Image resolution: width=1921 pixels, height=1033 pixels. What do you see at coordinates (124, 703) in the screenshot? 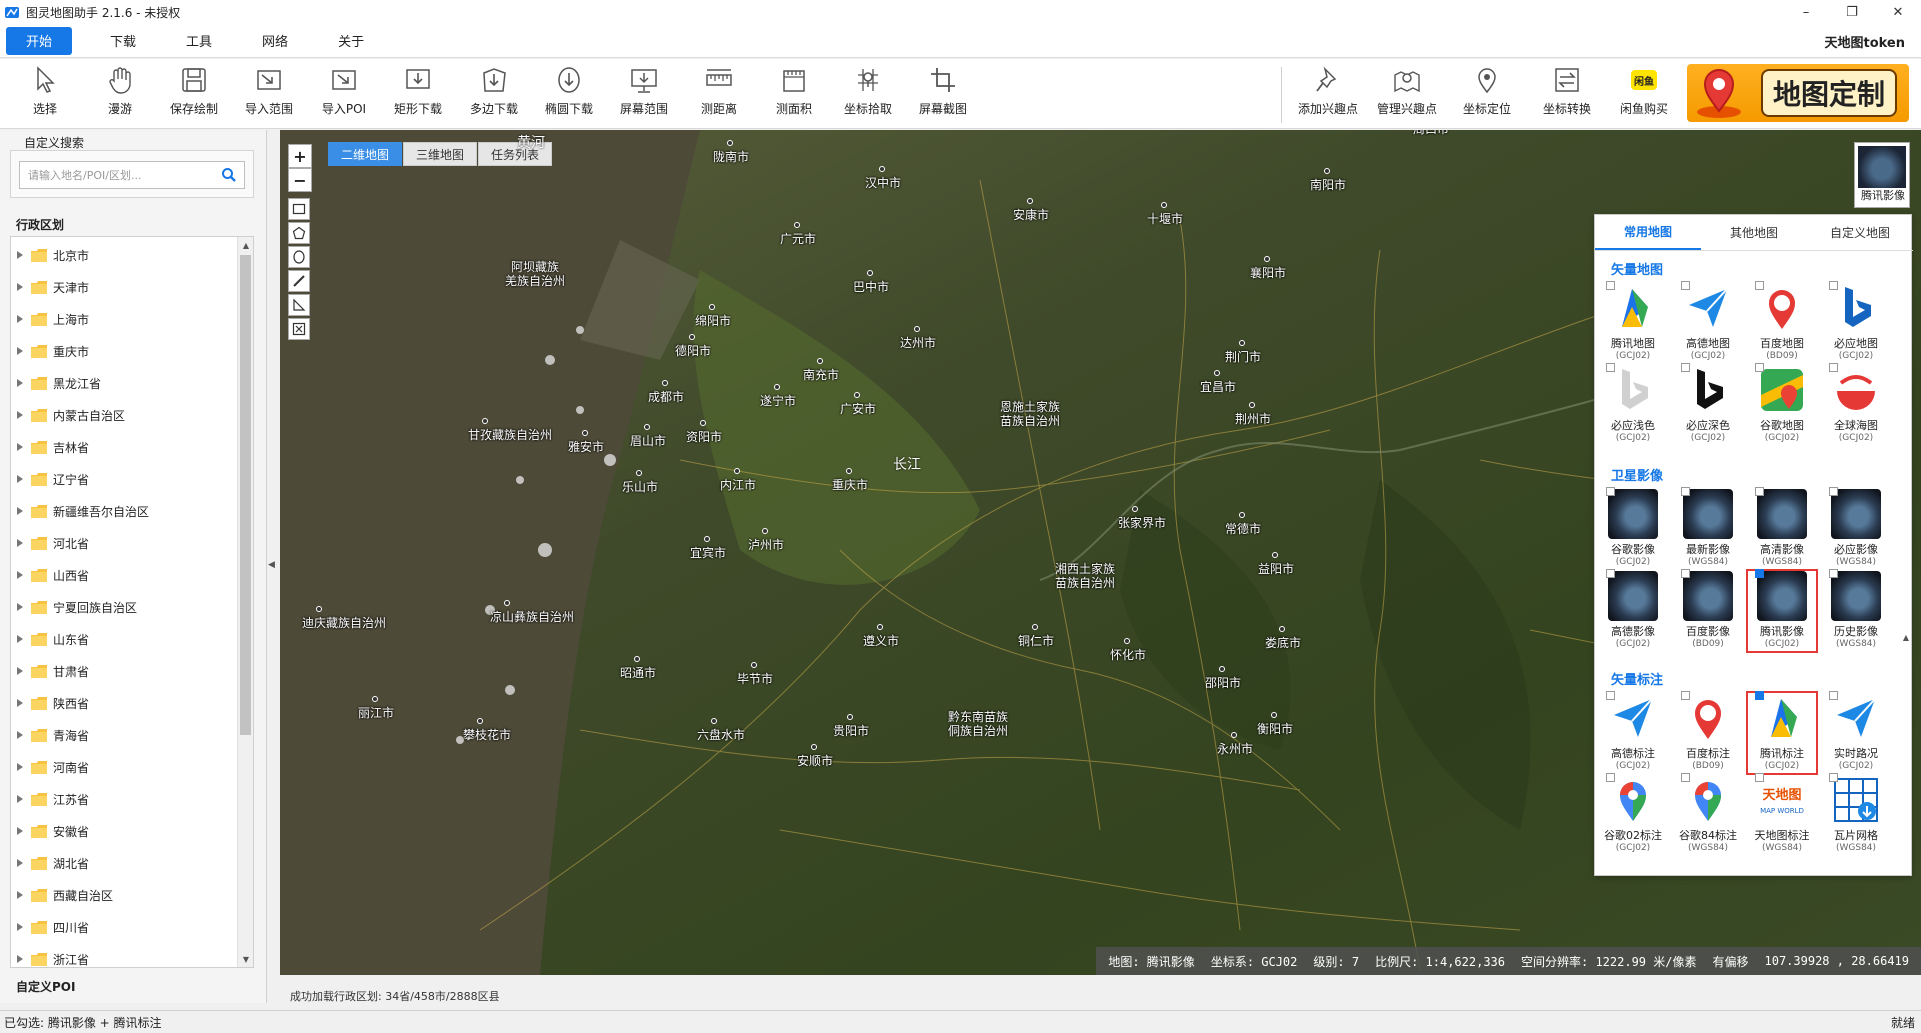
I see `region-tree-item: 陕西省` at bounding box center [124, 703].